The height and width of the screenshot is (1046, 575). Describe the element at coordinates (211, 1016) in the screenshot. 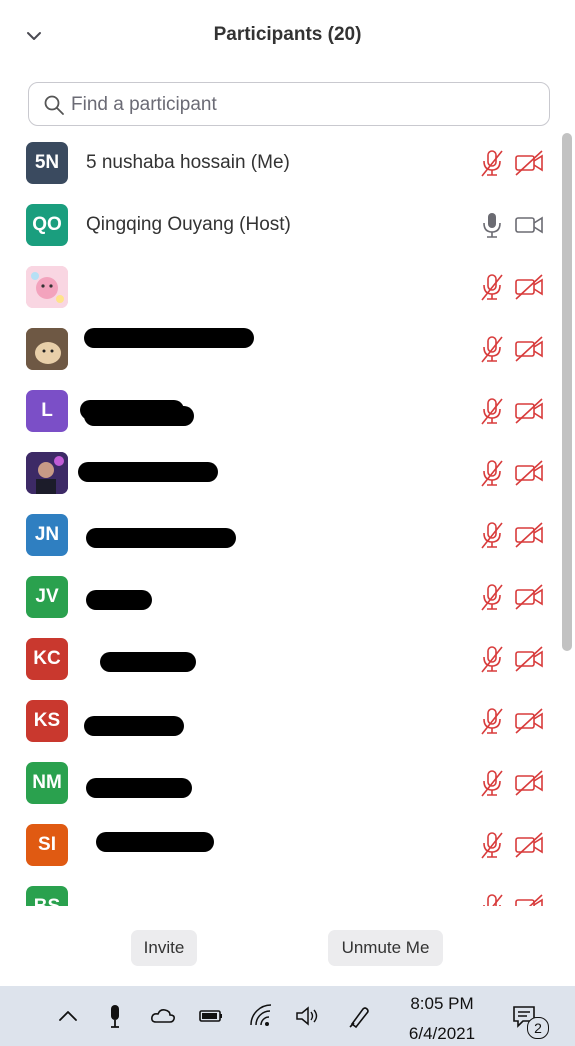

I see `battery-icon` at that location.